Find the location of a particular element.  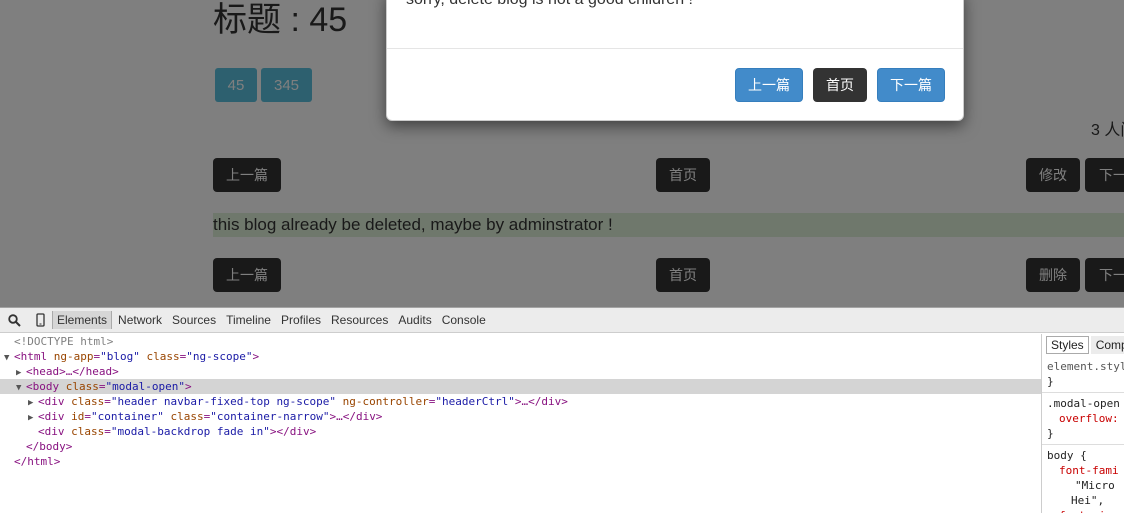

modal-prev-button: 上一篇 is located at coordinates (769, 85).